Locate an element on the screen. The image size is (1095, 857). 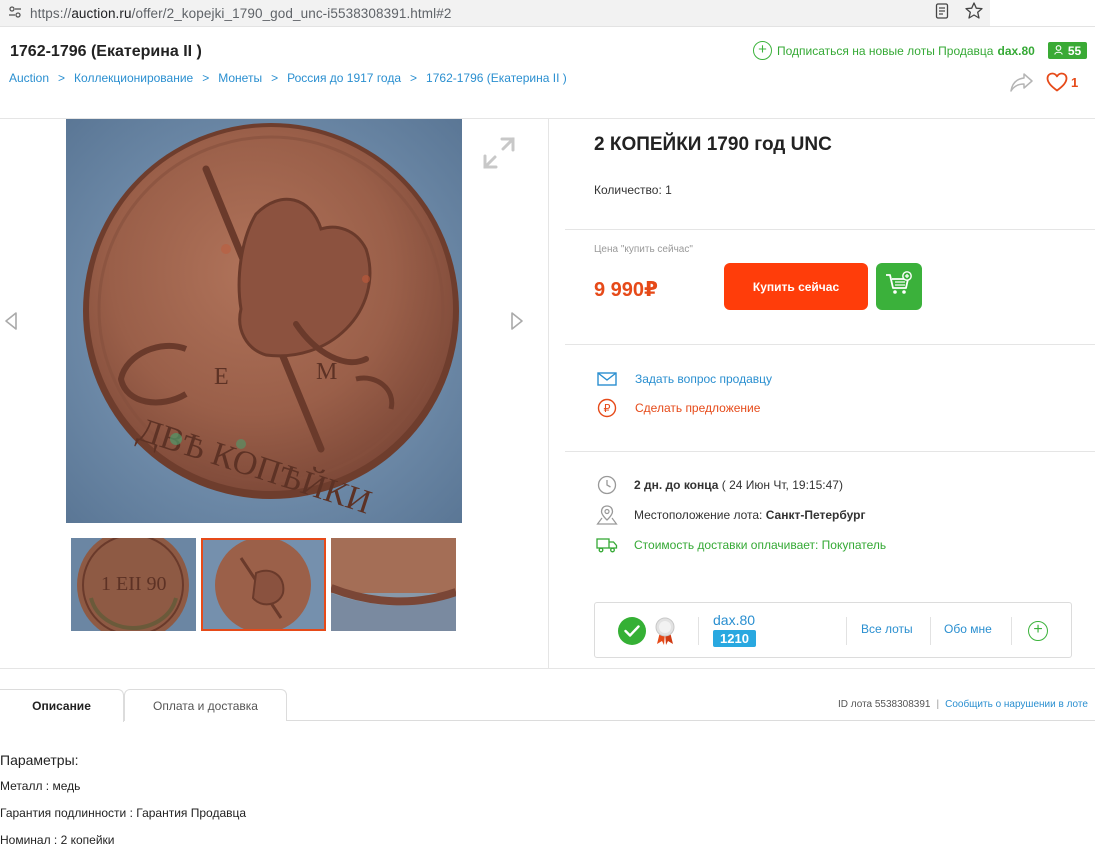
content-divider is located at coordinates (547, 668).